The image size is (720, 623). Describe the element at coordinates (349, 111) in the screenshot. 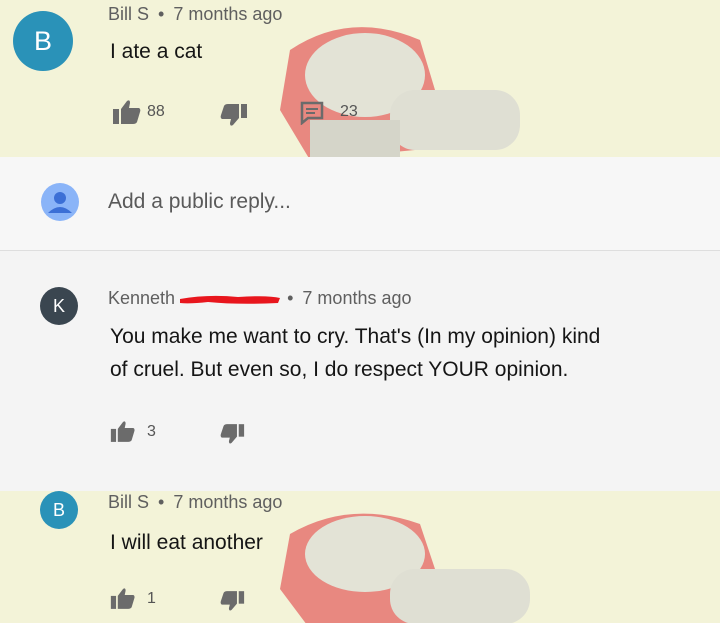

I see `reply-count: 23` at that location.